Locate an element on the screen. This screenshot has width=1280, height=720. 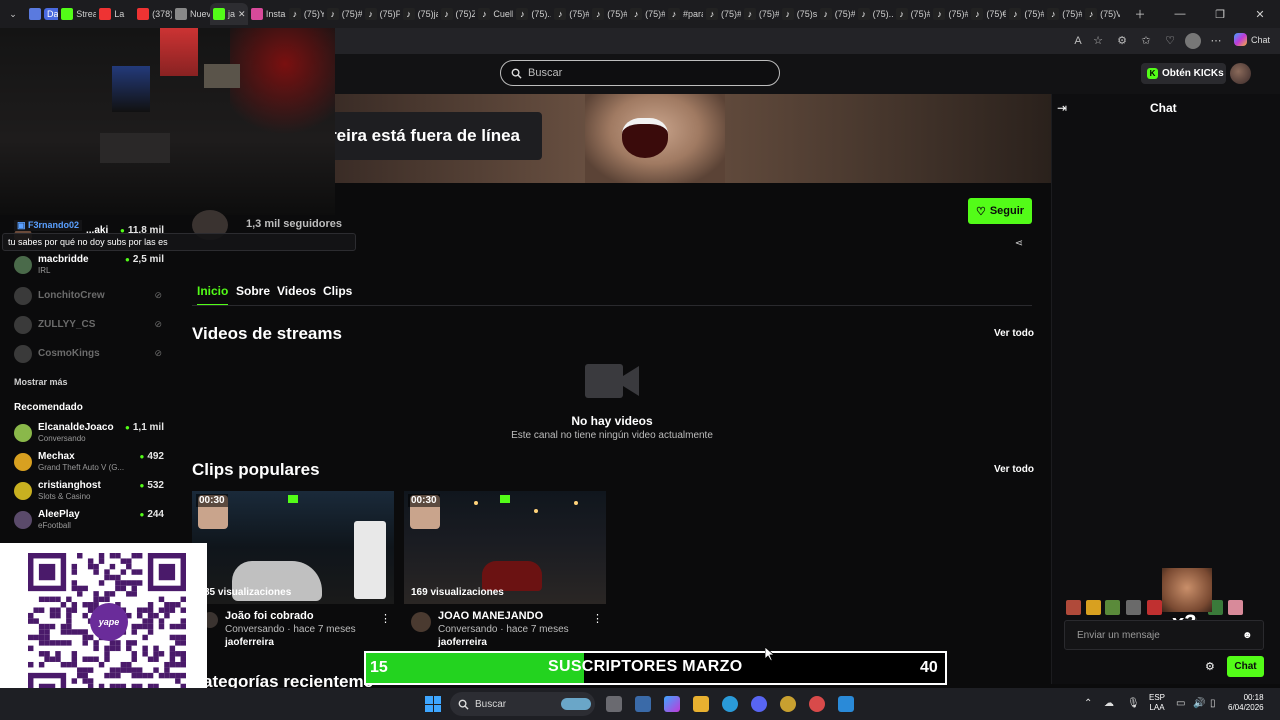
browser-tab: ♪ (75)Y is located at coordinates (305, 14).